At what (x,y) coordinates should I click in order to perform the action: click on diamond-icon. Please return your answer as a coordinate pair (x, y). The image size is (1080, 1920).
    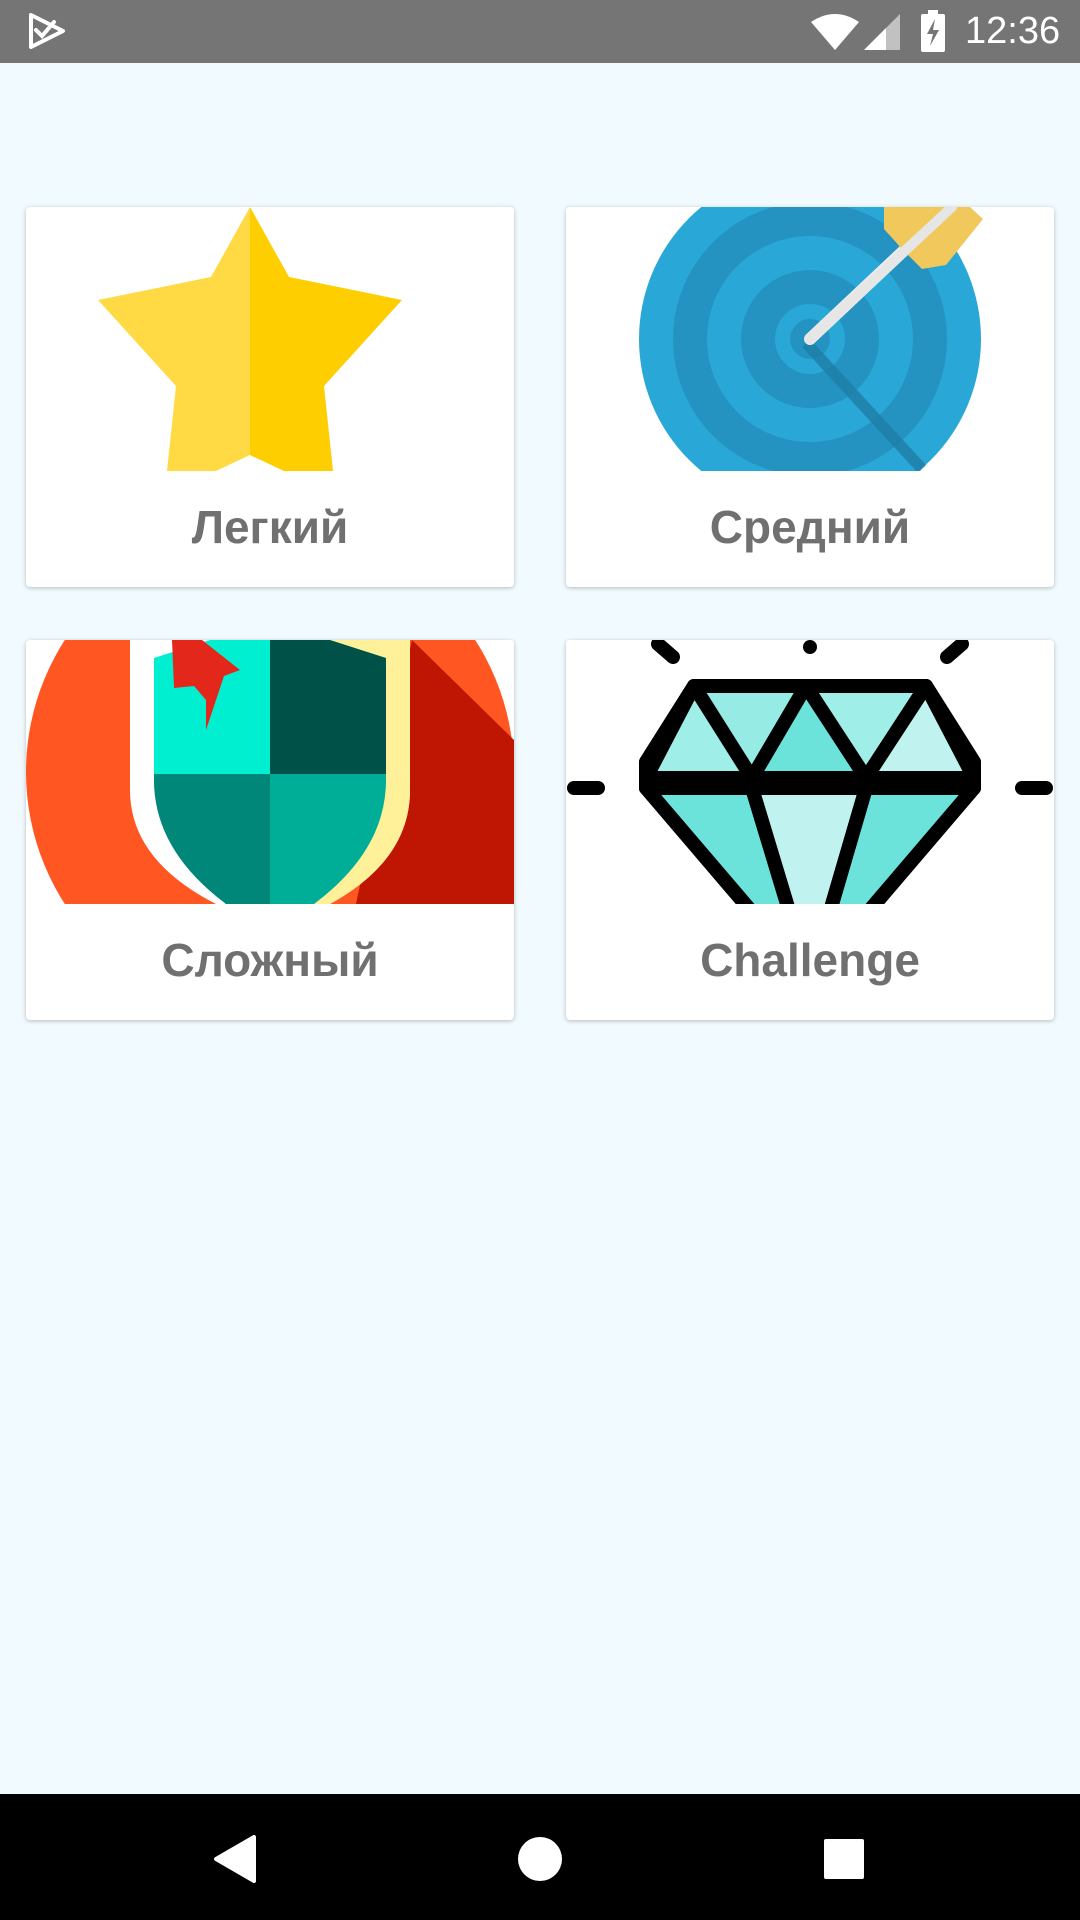
    Looking at the image, I should click on (810, 772).